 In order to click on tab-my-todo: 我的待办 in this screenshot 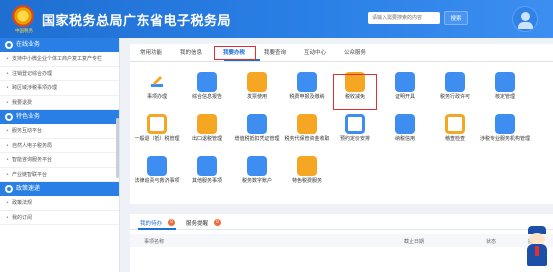, I will do `click(151, 223)`.